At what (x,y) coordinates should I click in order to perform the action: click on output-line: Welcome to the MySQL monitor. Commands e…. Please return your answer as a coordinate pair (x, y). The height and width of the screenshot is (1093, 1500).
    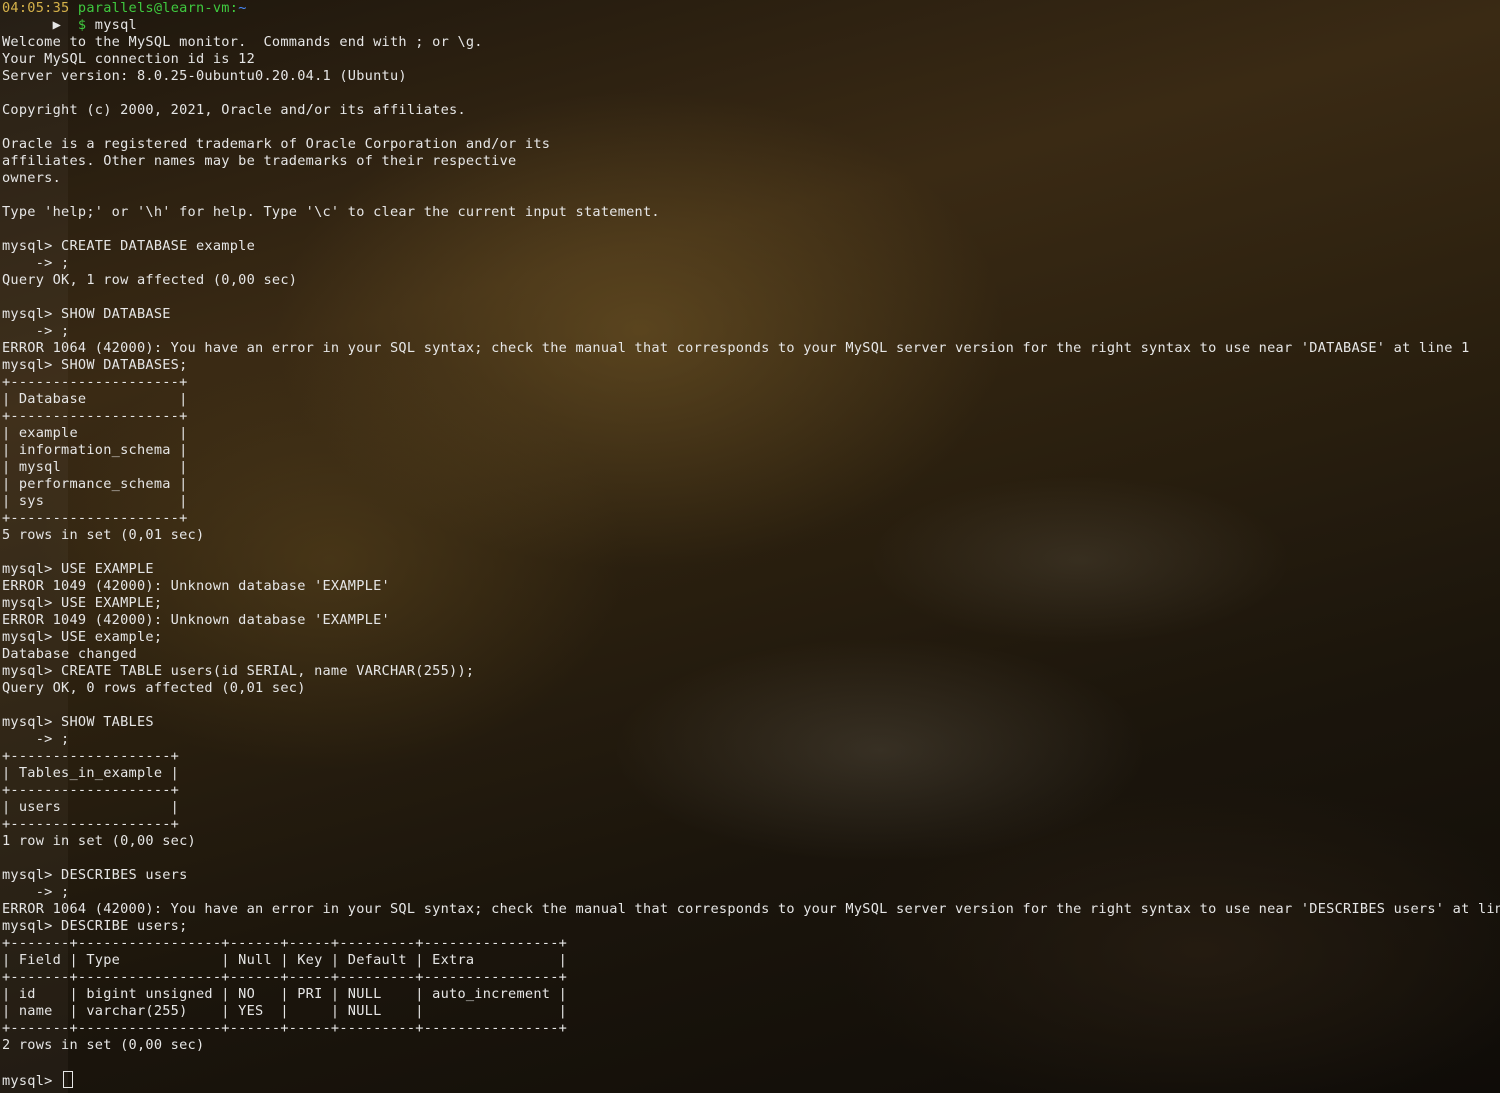
    Looking at the image, I should click on (242, 42).